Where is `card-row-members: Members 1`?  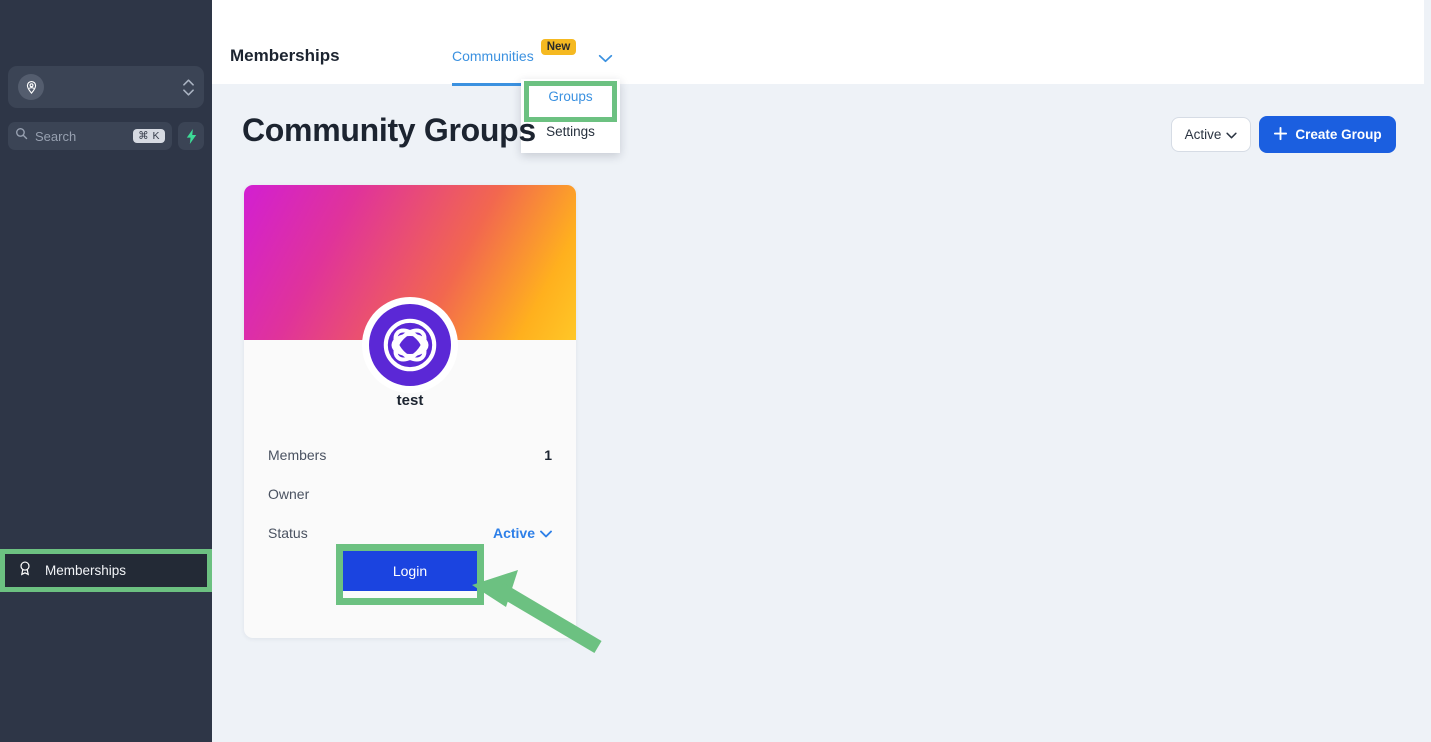 card-row-members: Members 1 is located at coordinates (410, 454).